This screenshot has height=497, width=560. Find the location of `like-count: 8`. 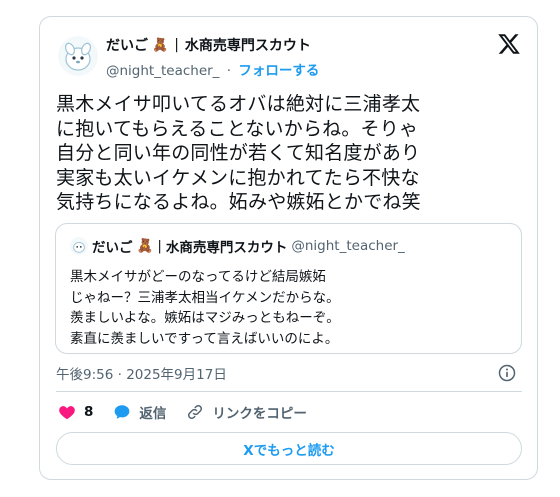

like-count: 8 is located at coordinates (89, 412).